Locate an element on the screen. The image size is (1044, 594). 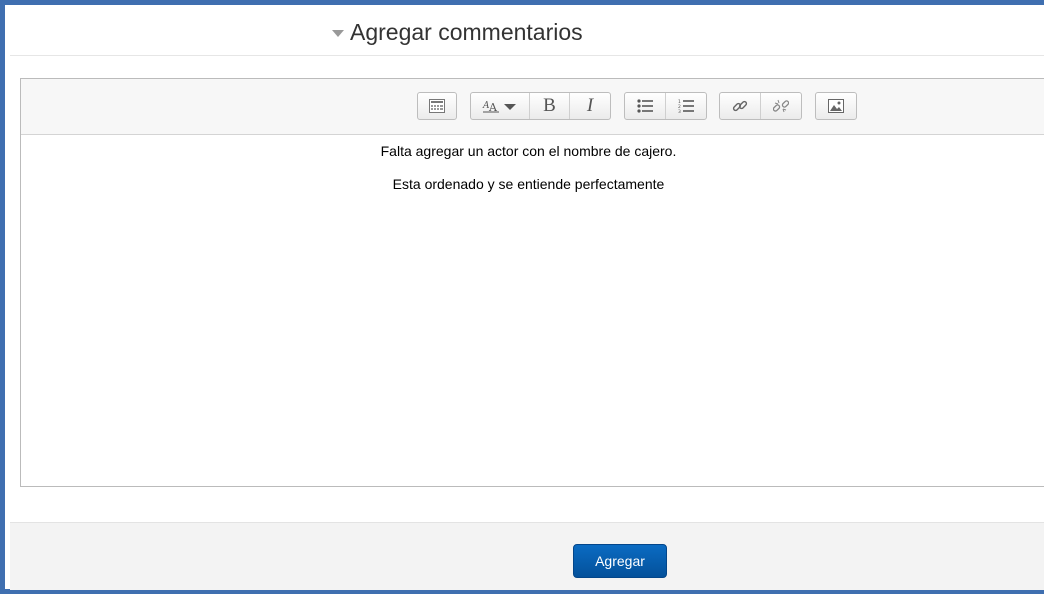
toolbar-group-lists: 1 2 3 is located at coordinates (665, 106).